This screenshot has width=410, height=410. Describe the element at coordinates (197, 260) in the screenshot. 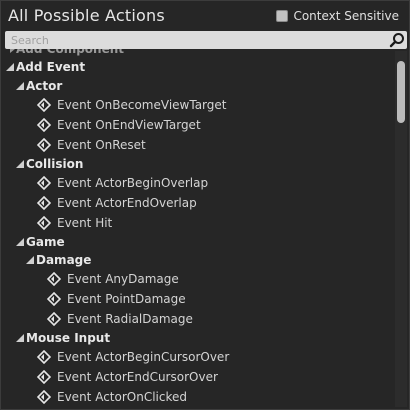

I see `tree-category-damage: Damage` at that location.